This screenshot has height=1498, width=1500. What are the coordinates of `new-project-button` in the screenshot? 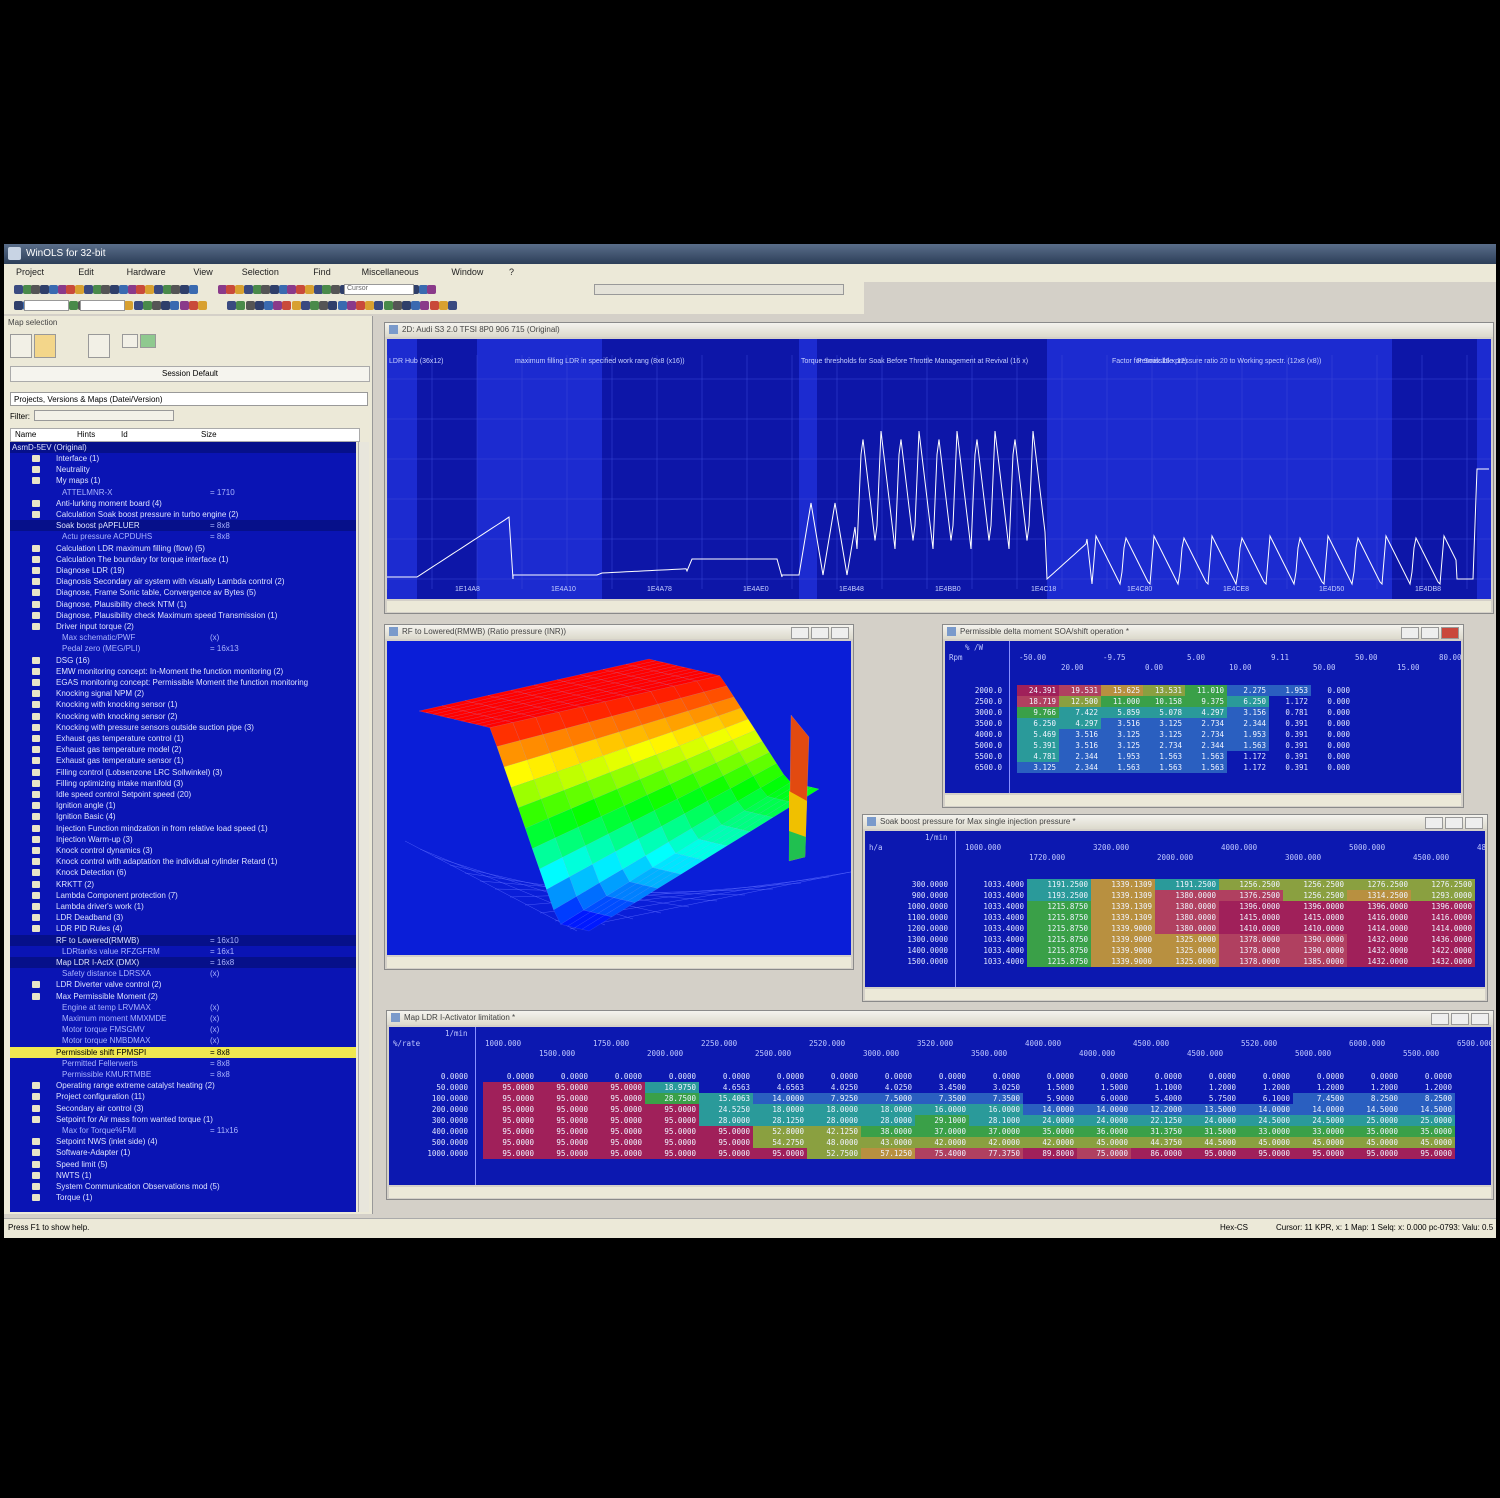 It's located at (21, 346).